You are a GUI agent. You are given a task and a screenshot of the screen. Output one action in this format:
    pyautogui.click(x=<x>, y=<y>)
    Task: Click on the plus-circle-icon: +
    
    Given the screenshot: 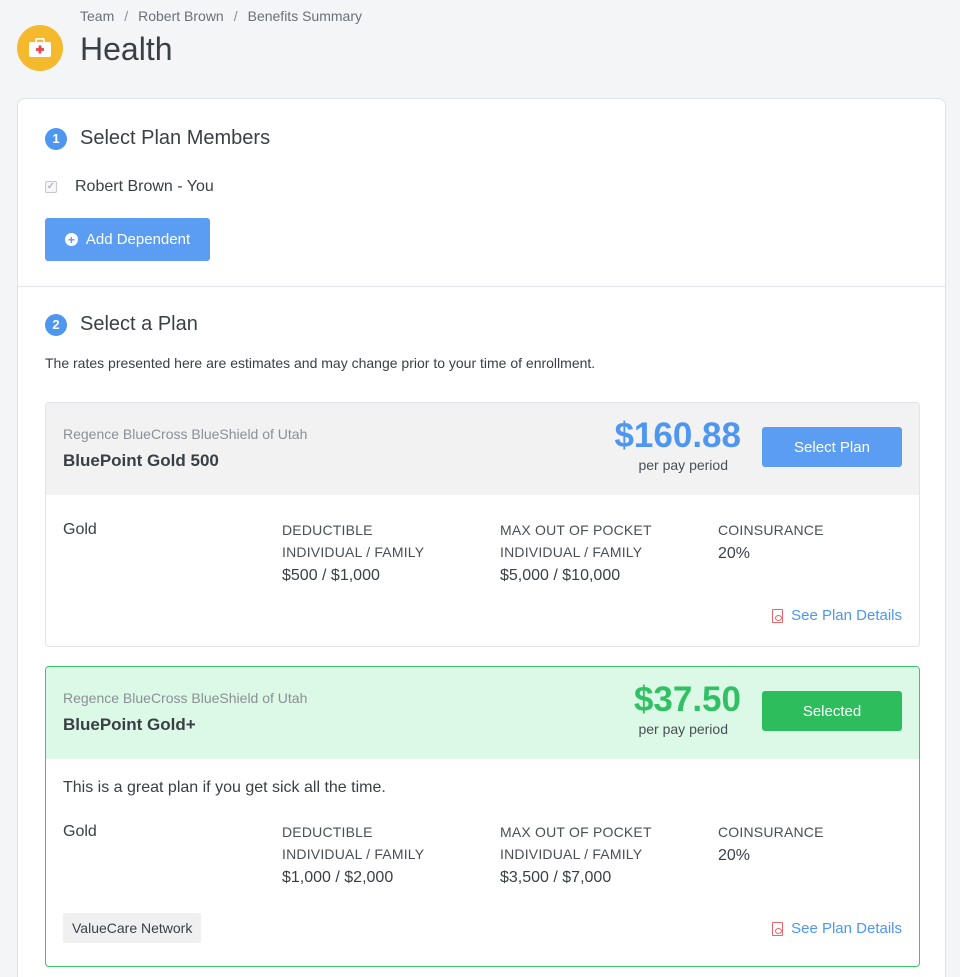 What is the action you would take?
    pyautogui.click(x=71, y=239)
    